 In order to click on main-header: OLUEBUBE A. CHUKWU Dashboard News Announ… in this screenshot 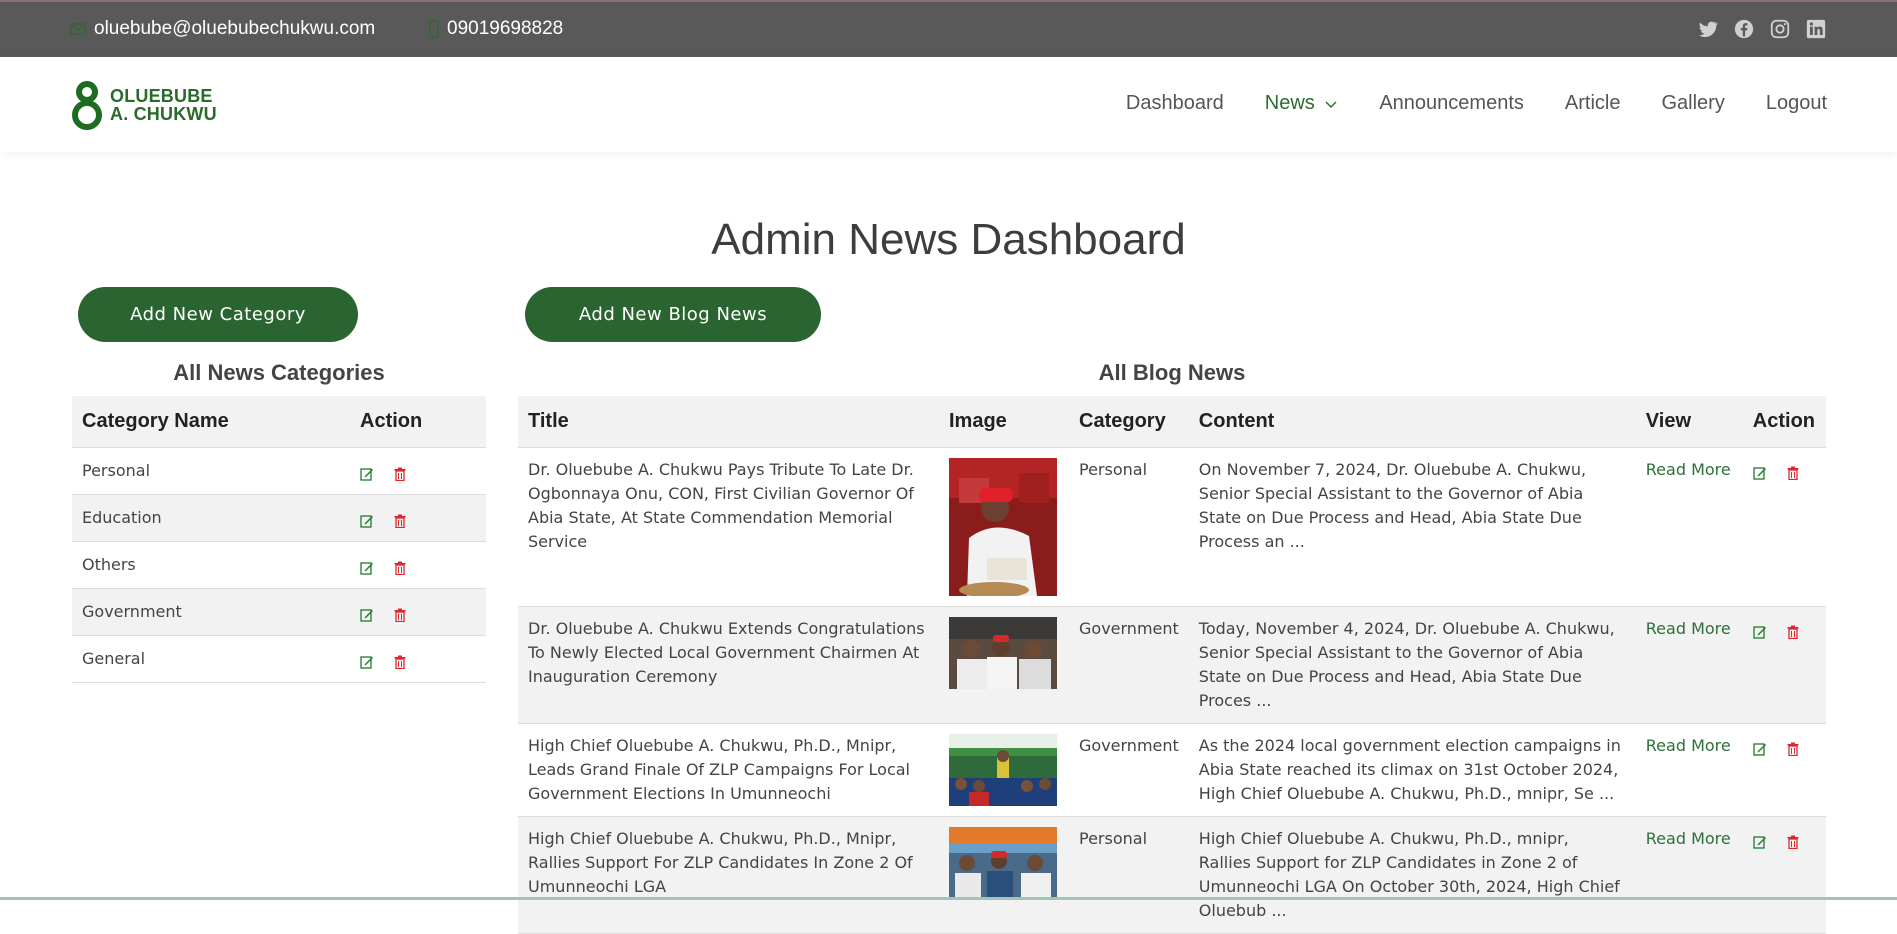, I will do `click(948, 104)`.